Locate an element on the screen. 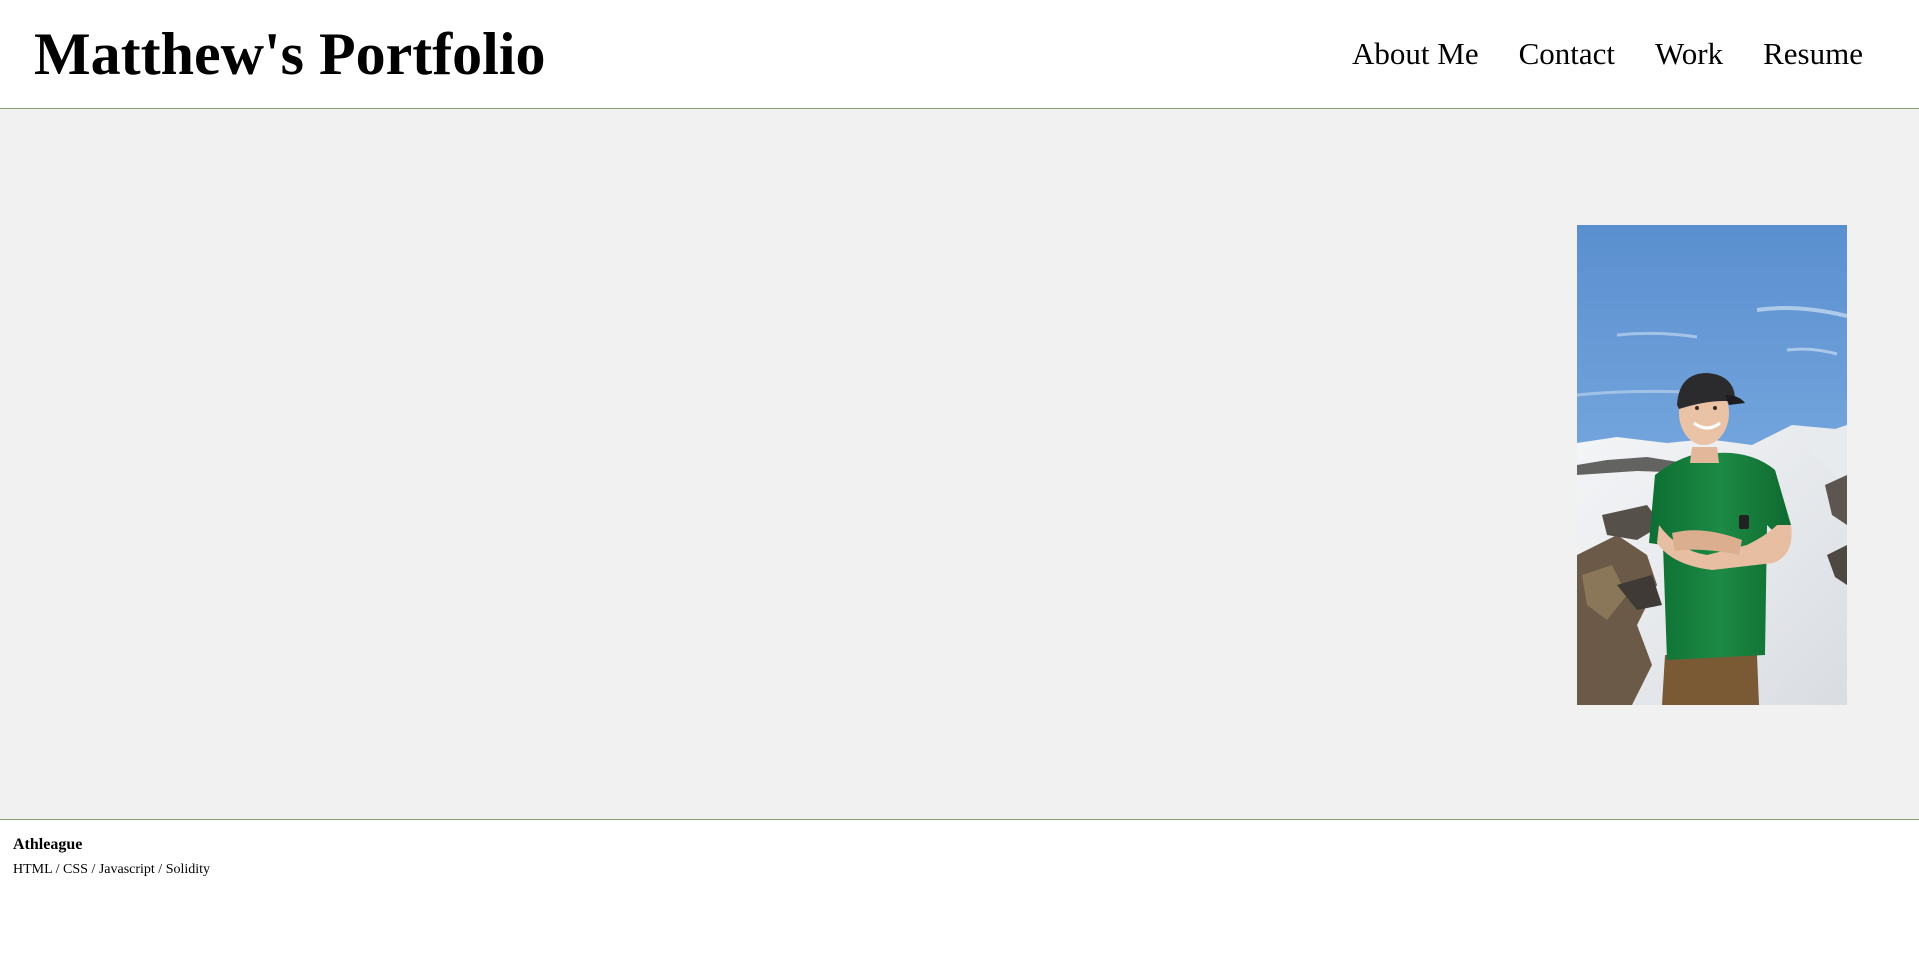  project-tech-stack: HTML / CSS / Javascript / Solidity is located at coordinates (112, 869).